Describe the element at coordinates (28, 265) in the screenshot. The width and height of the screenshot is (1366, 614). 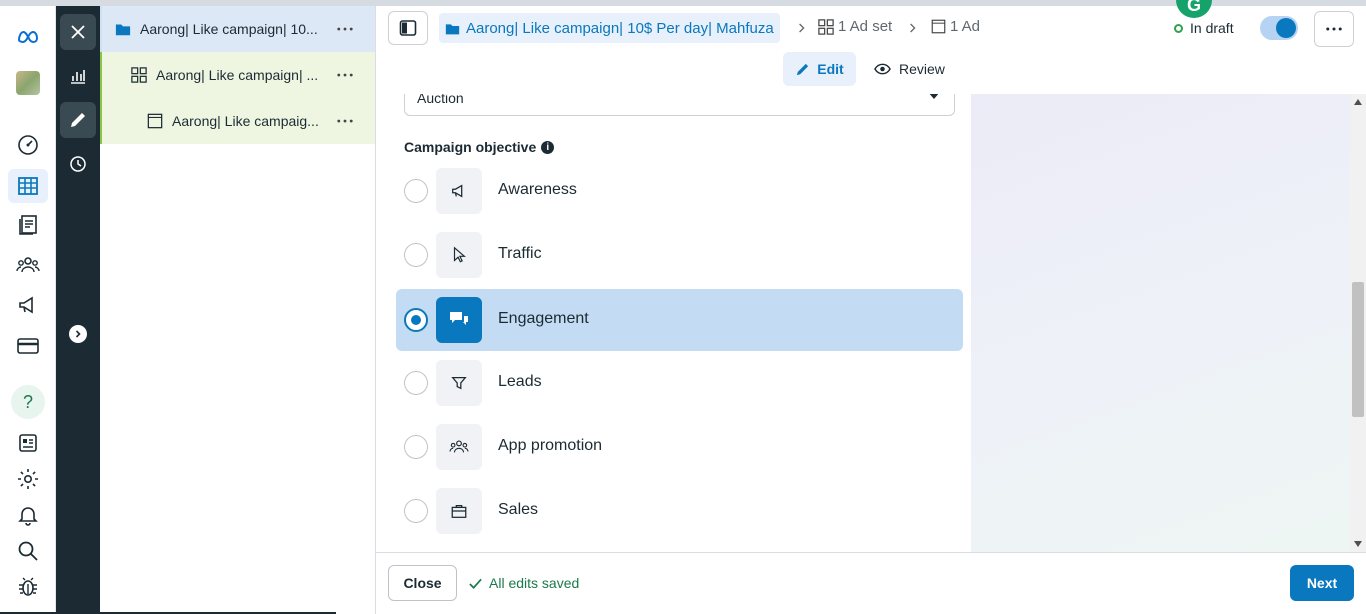
I see `rail-audiences` at that location.